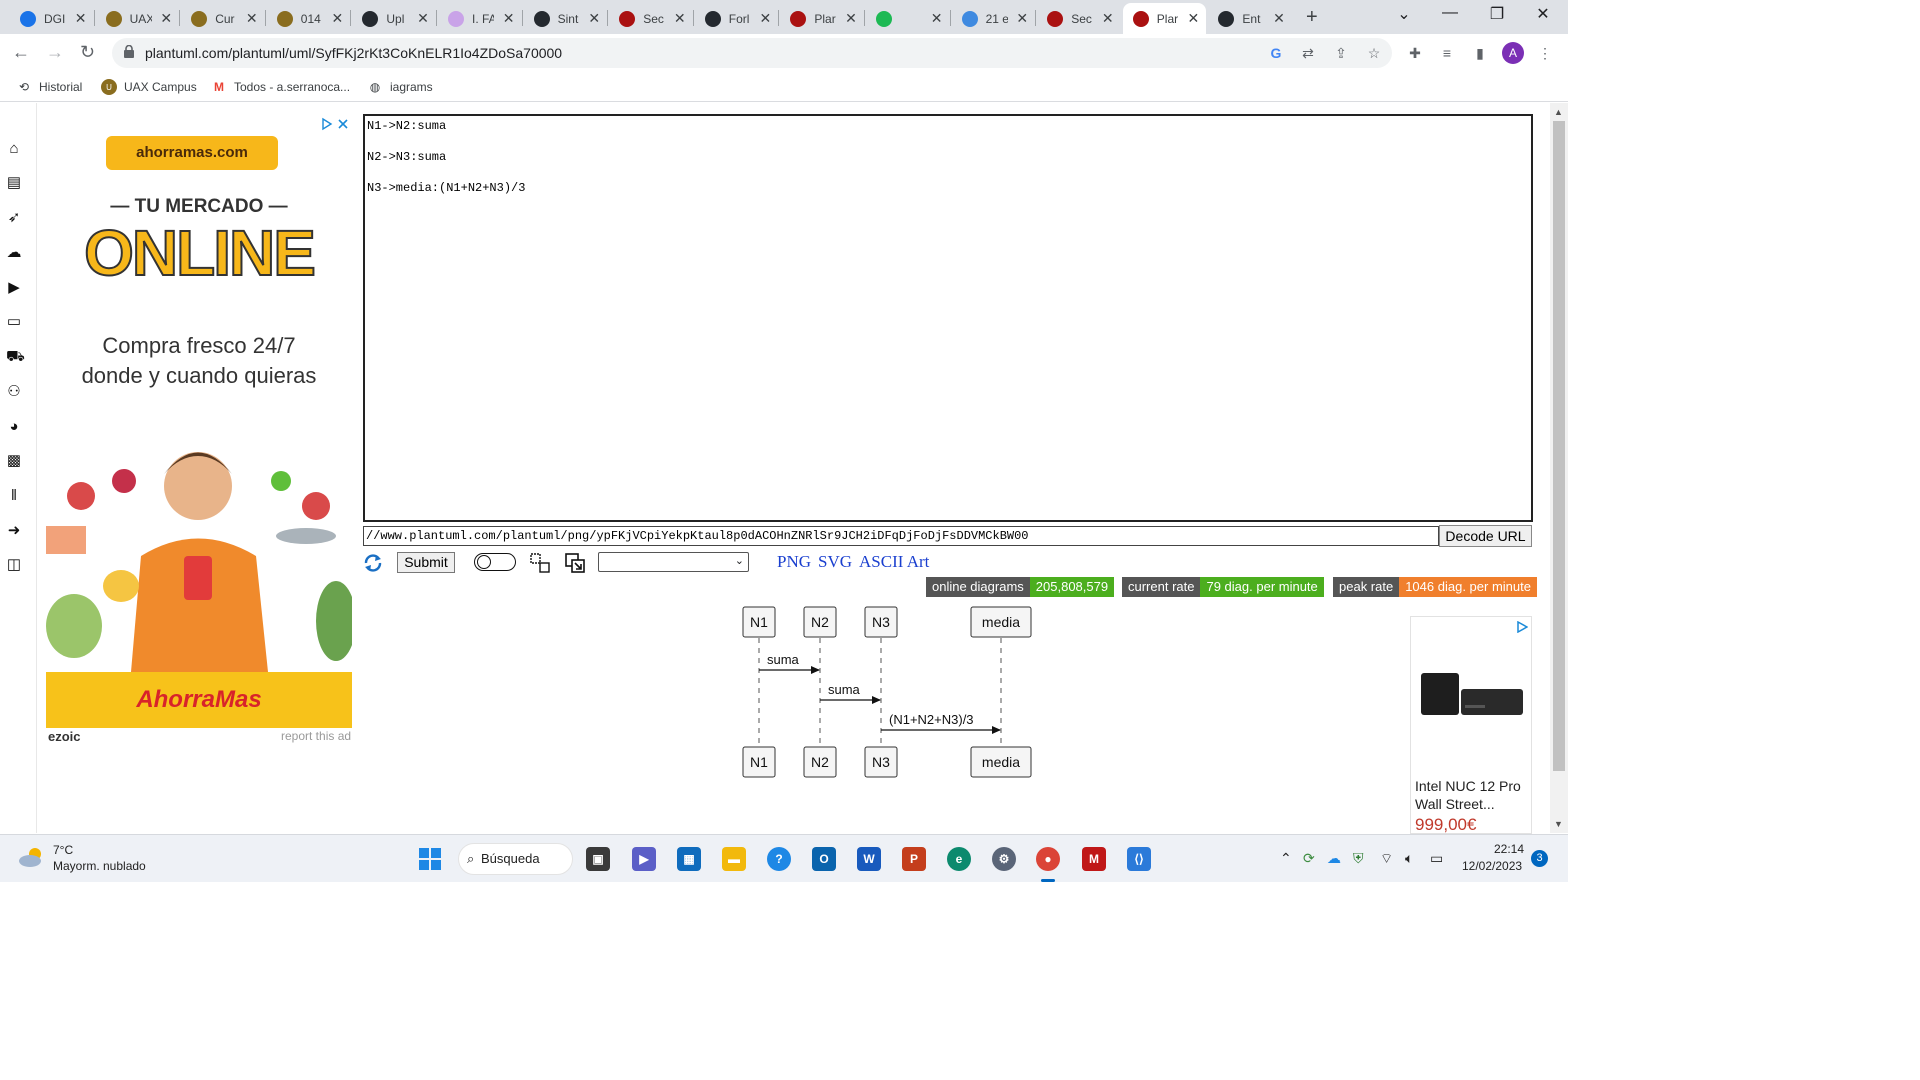 The height and width of the screenshot is (1080, 1920). Describe the element at coordinates (138, 18) in the screenshot. I see `browser-tab: UAX ✕` at that location.